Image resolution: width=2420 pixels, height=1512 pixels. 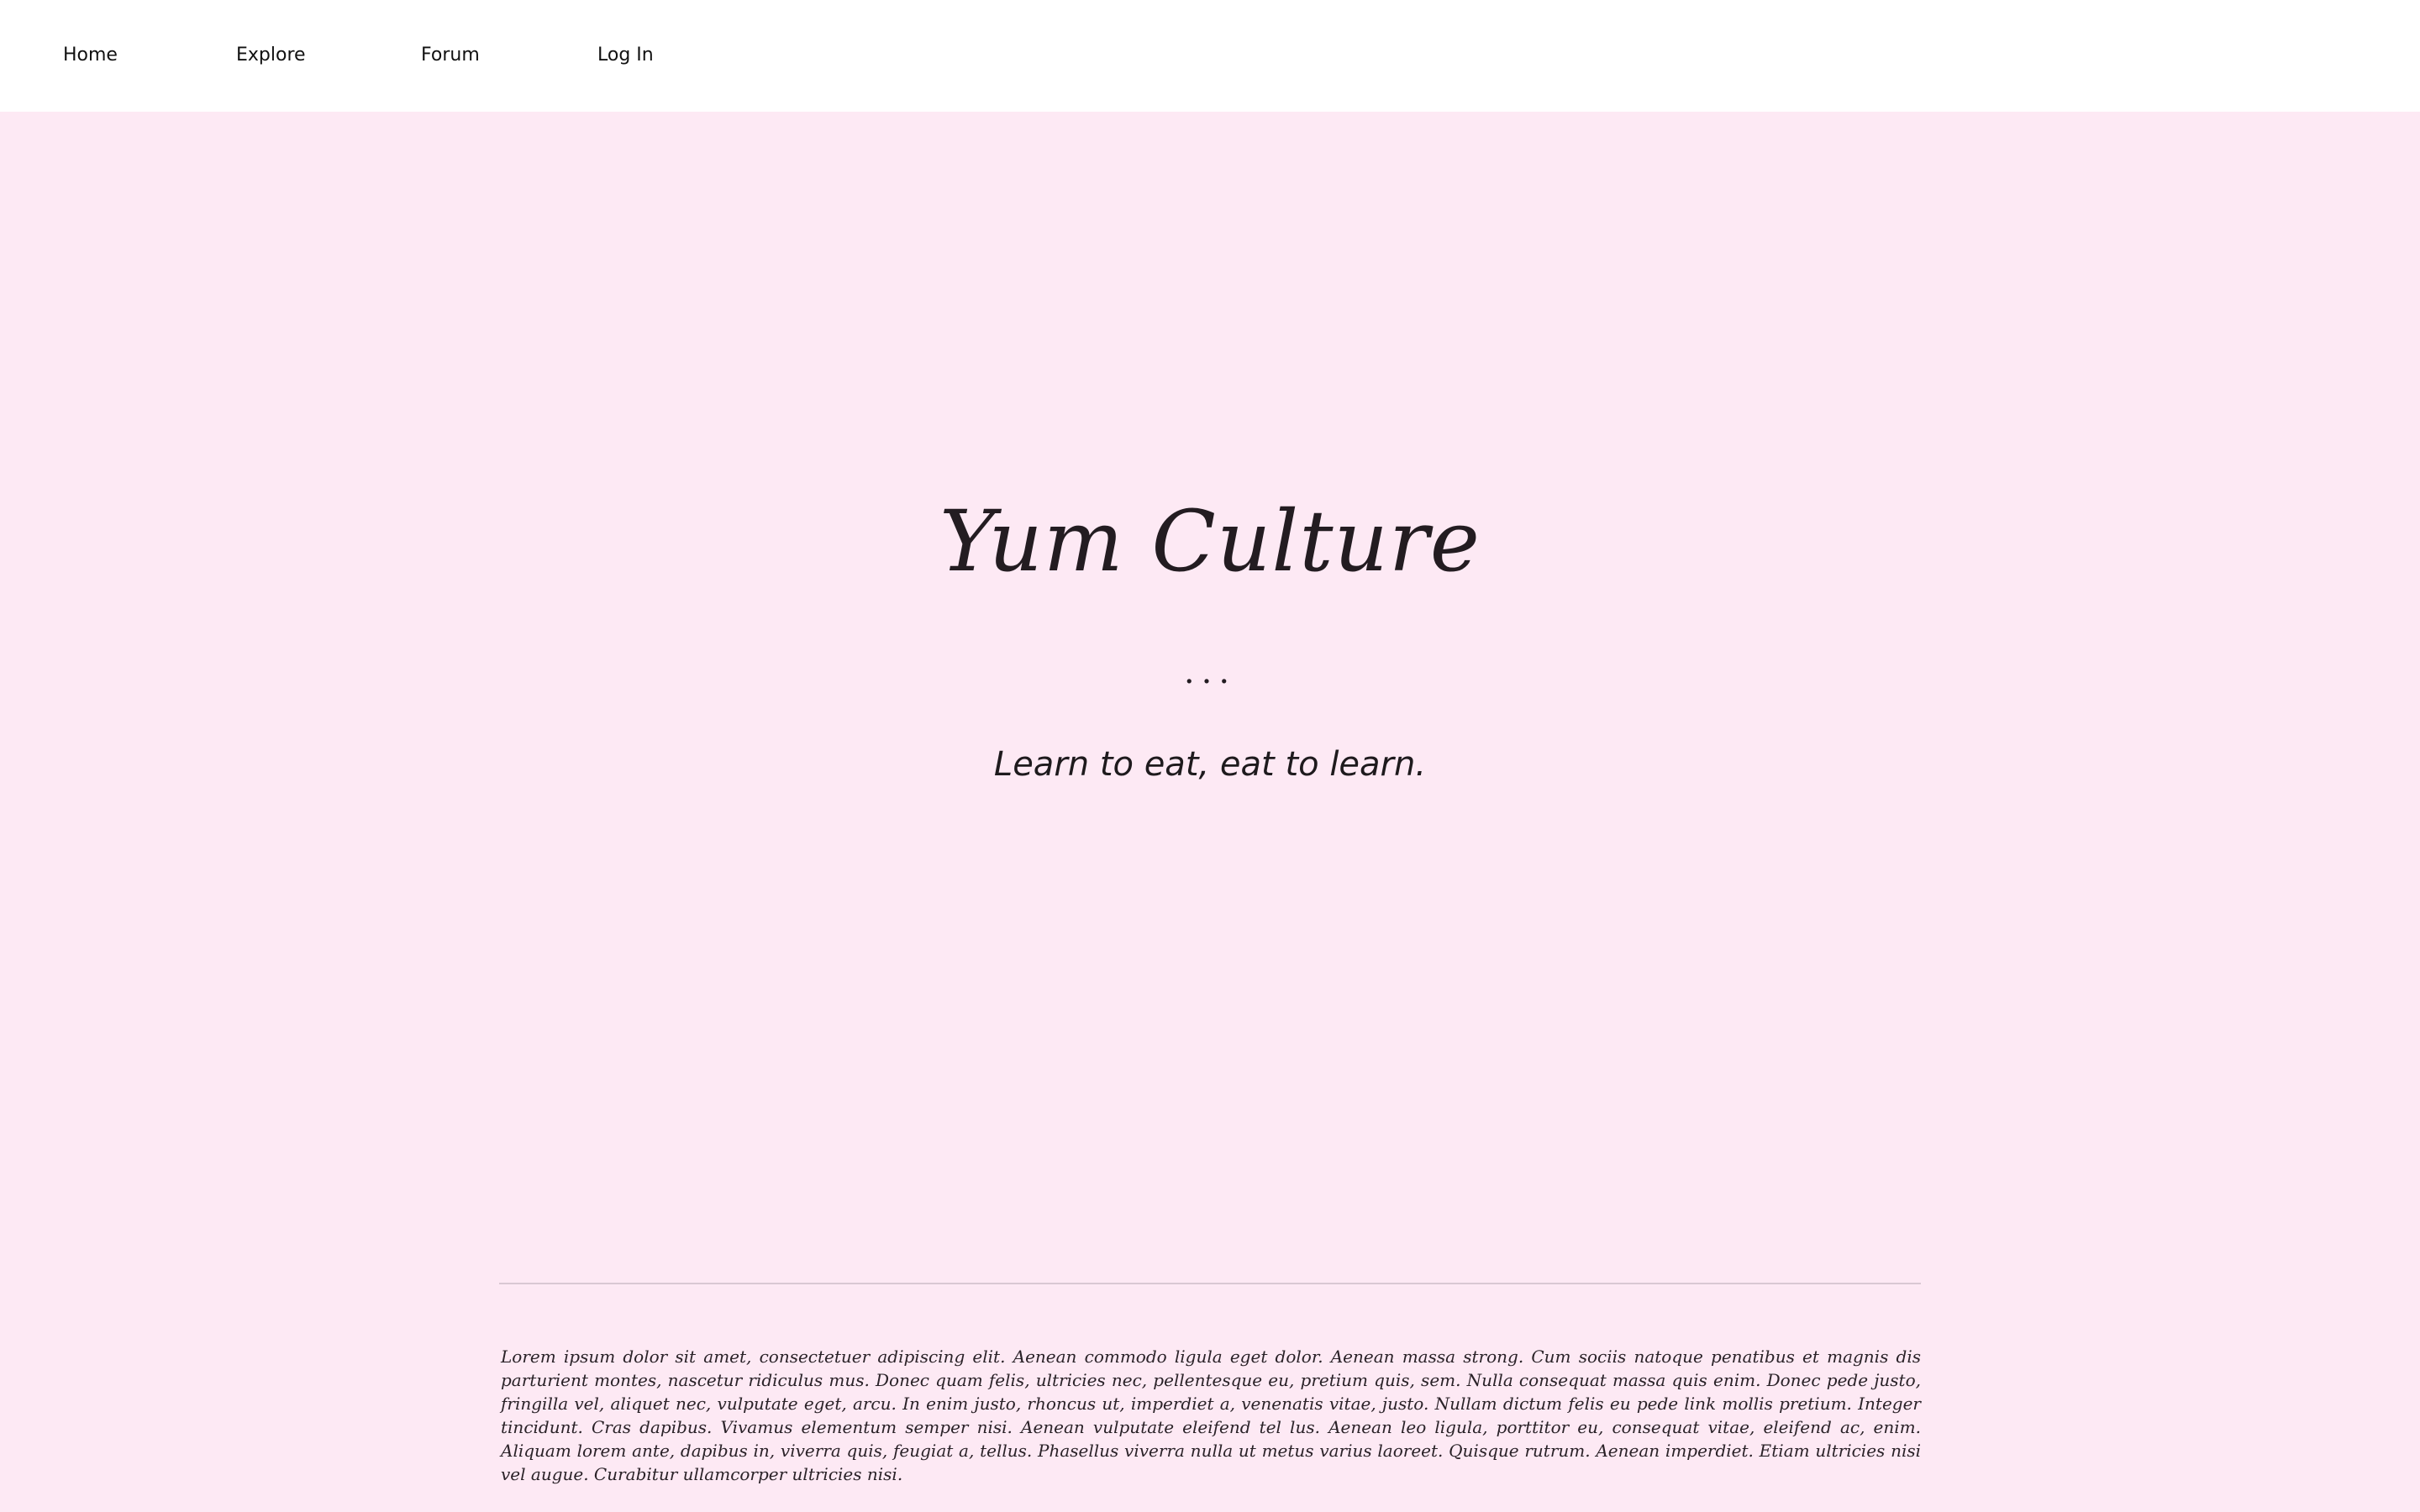 What do you see at coordinates (1210, 1283) in the screenshot?
I see `section-divider` at bounding box center [1210, 1283].